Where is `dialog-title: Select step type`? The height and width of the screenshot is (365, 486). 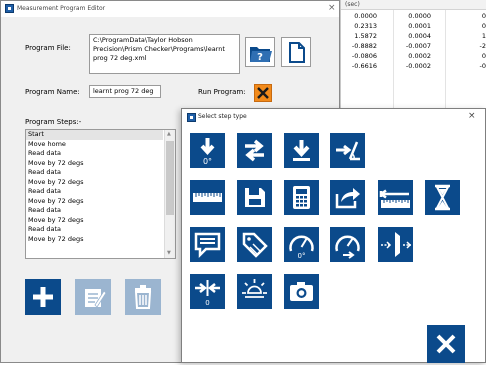
dialog-title: Select step type is located at coordinates (222, 116).